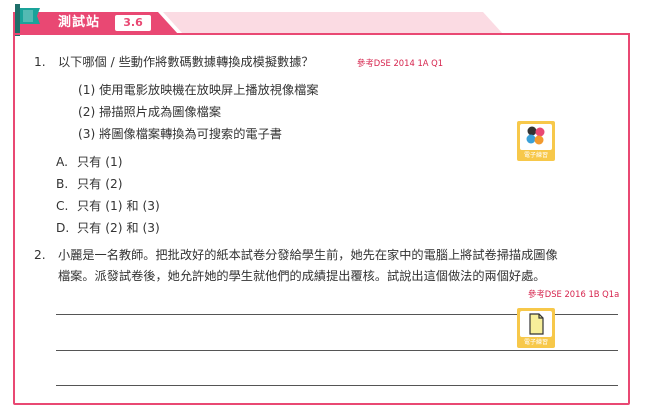 The image size is (668, 411). Describe the element at coordinates (63, 228) in the screenshot. I see `q1-option-letter: D.` at that location.